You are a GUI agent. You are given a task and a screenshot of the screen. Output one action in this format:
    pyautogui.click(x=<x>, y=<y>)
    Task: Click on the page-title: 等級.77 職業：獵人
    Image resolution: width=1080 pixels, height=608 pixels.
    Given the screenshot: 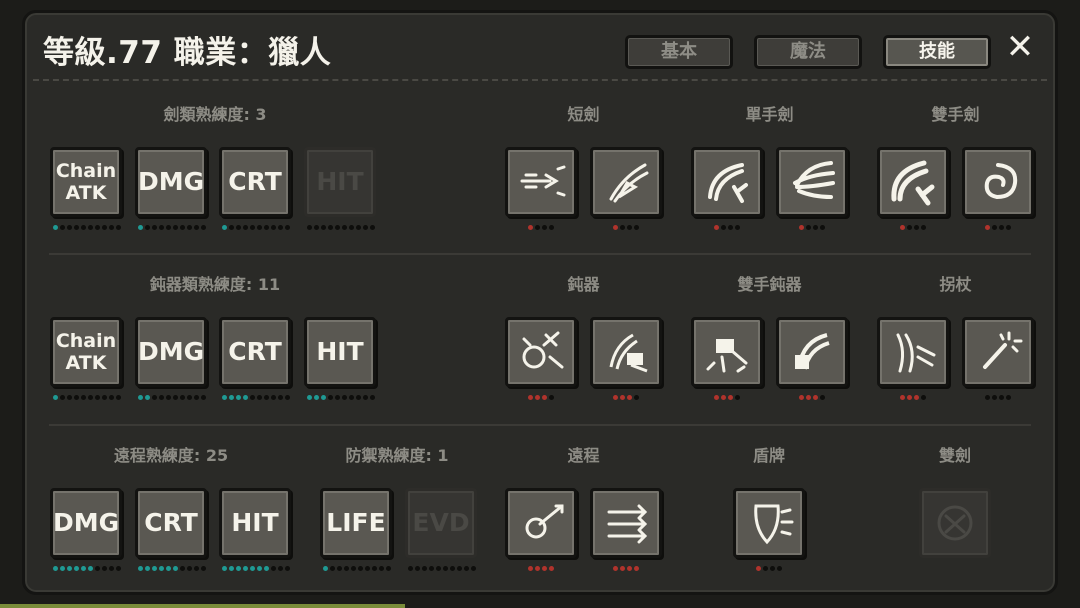 What is the action you would take?
    pyautogui.click(x=187, y=53)
    